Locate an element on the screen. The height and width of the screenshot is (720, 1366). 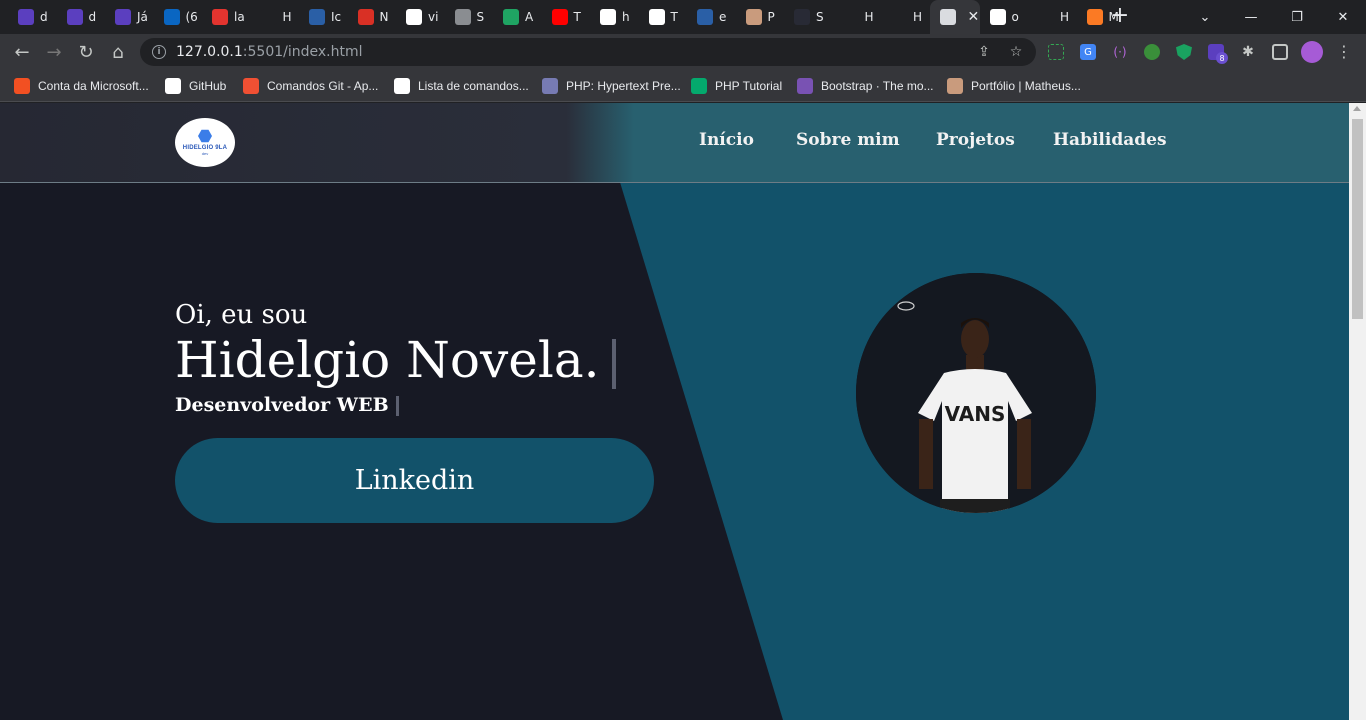
grid-icon is located at coordinates (947, 17).